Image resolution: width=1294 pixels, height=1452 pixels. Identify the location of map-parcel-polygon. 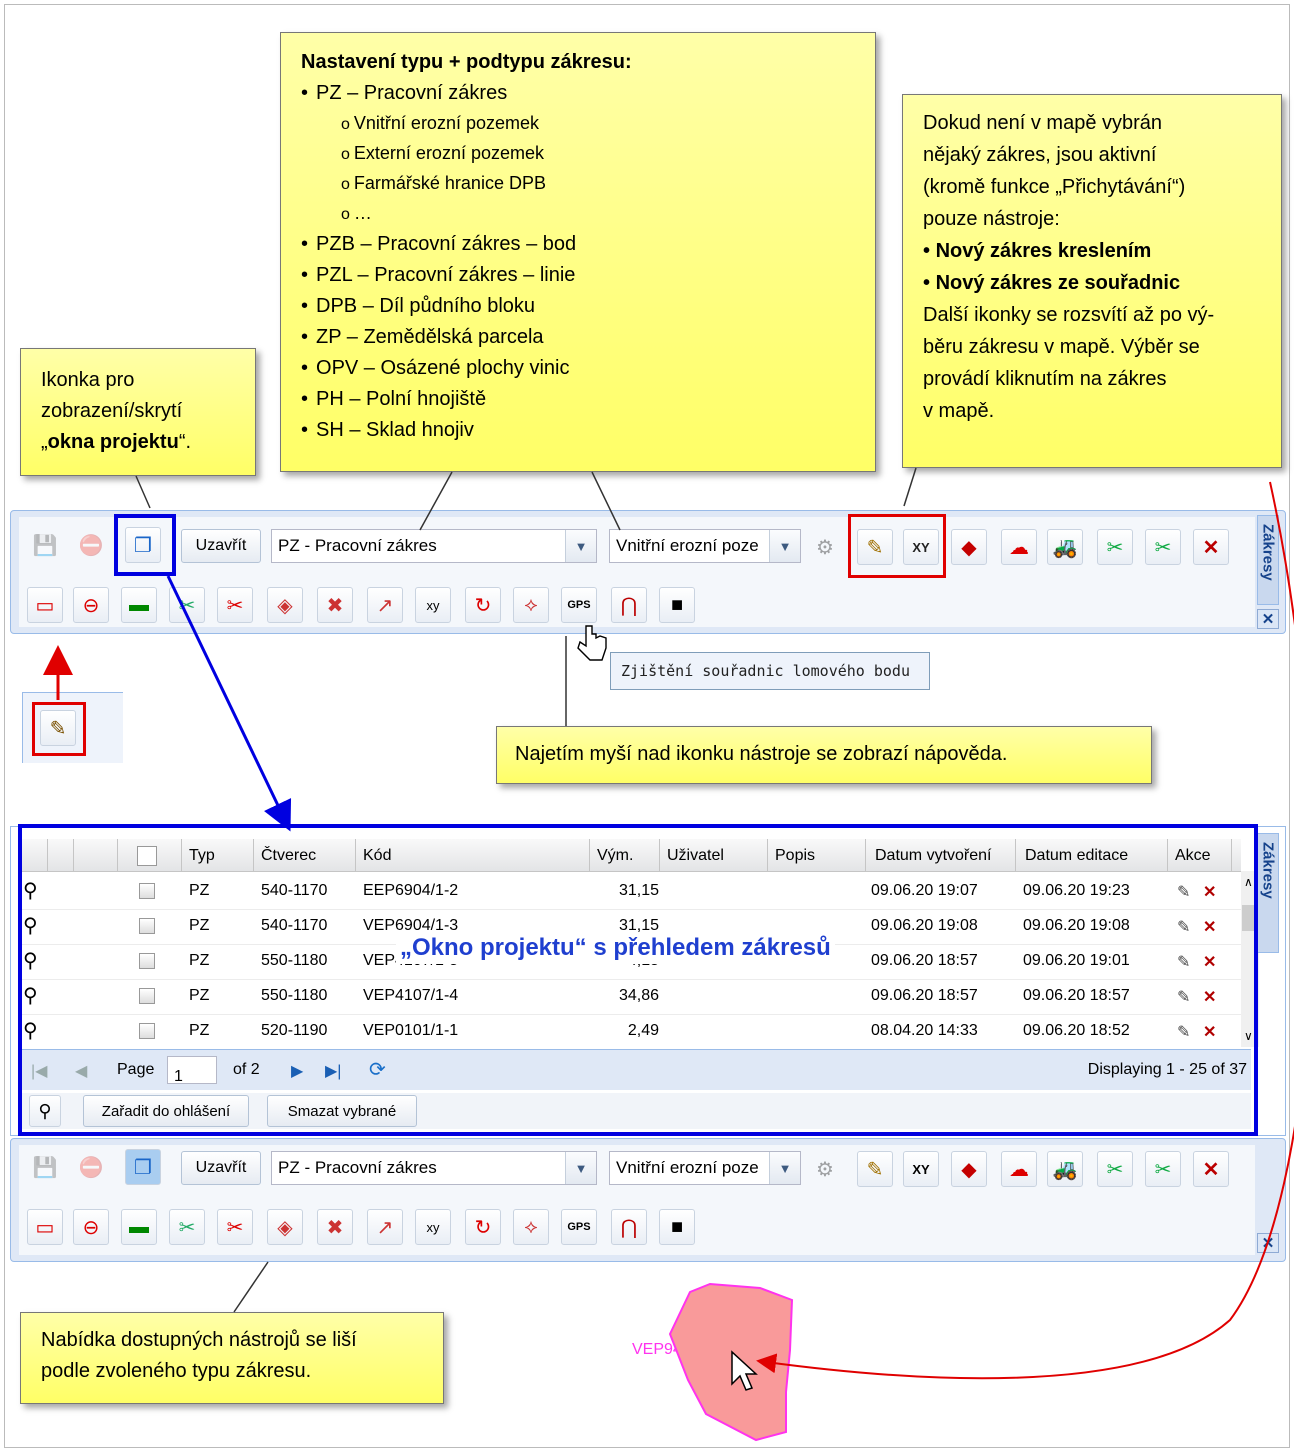
(731, 1362).